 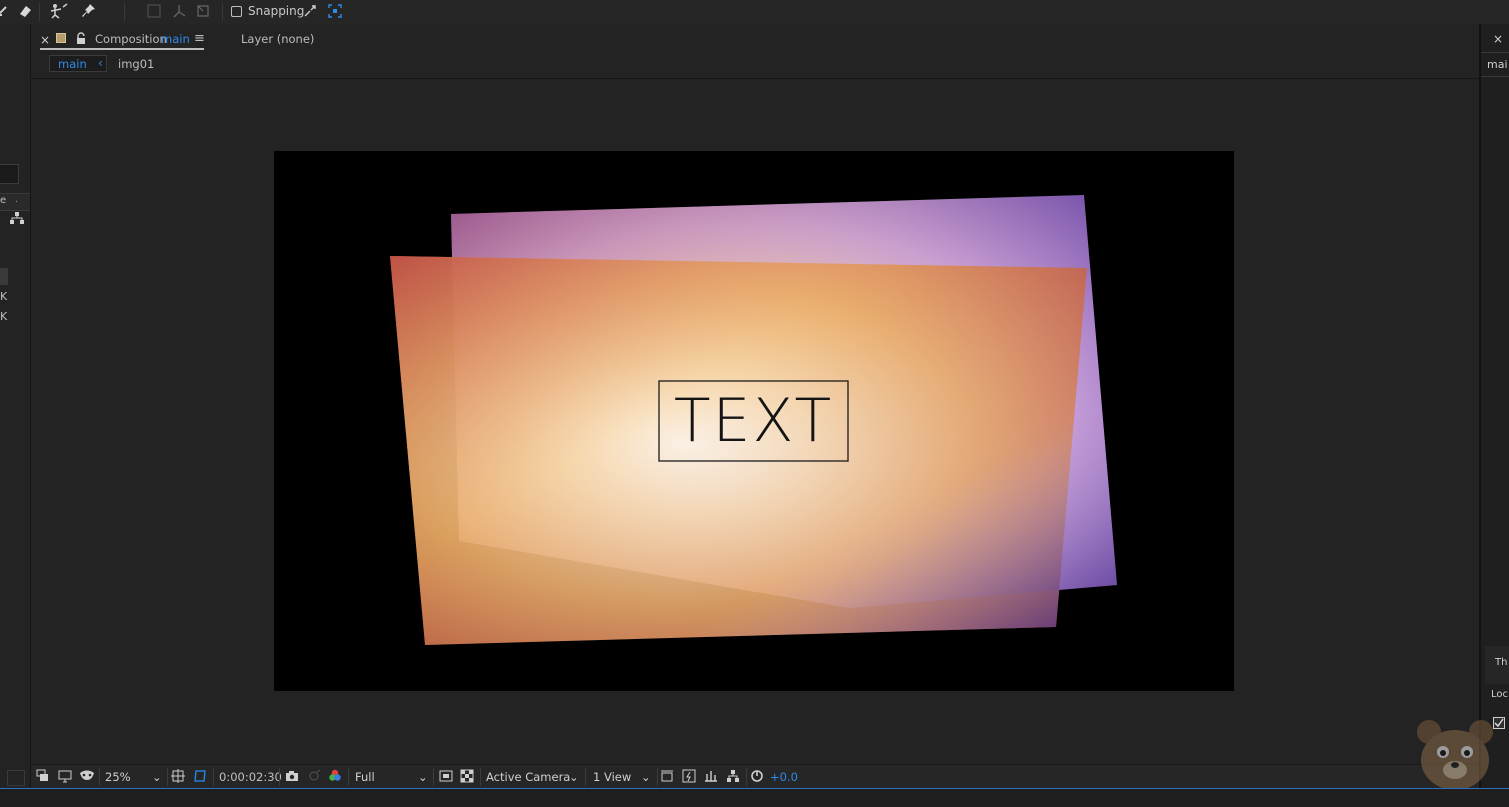 What do you see at coordinates (178, 777) in the screenshot?
I see `safe-margins-icon` at bounding box center [178, 777].